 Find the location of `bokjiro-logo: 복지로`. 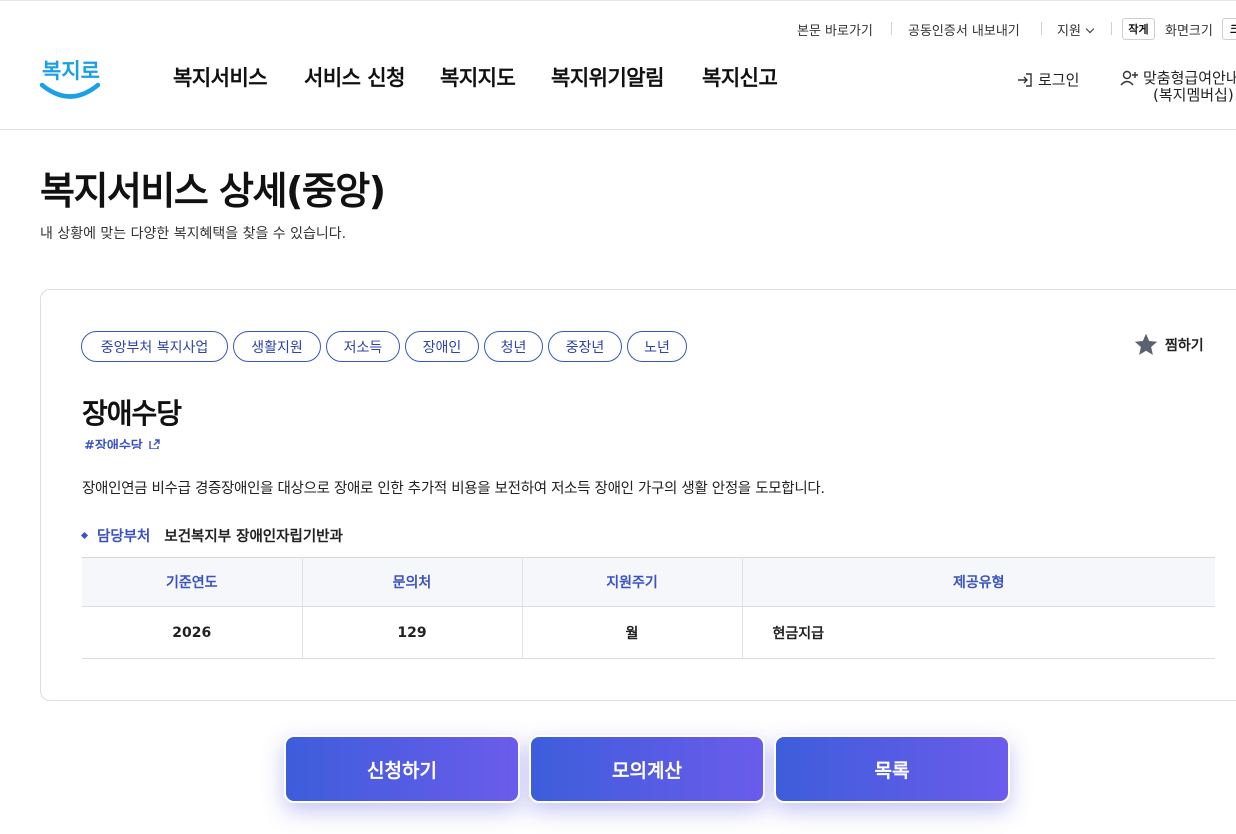

bokjiro-logo: 복지로 is located at coordinates (70, 77).